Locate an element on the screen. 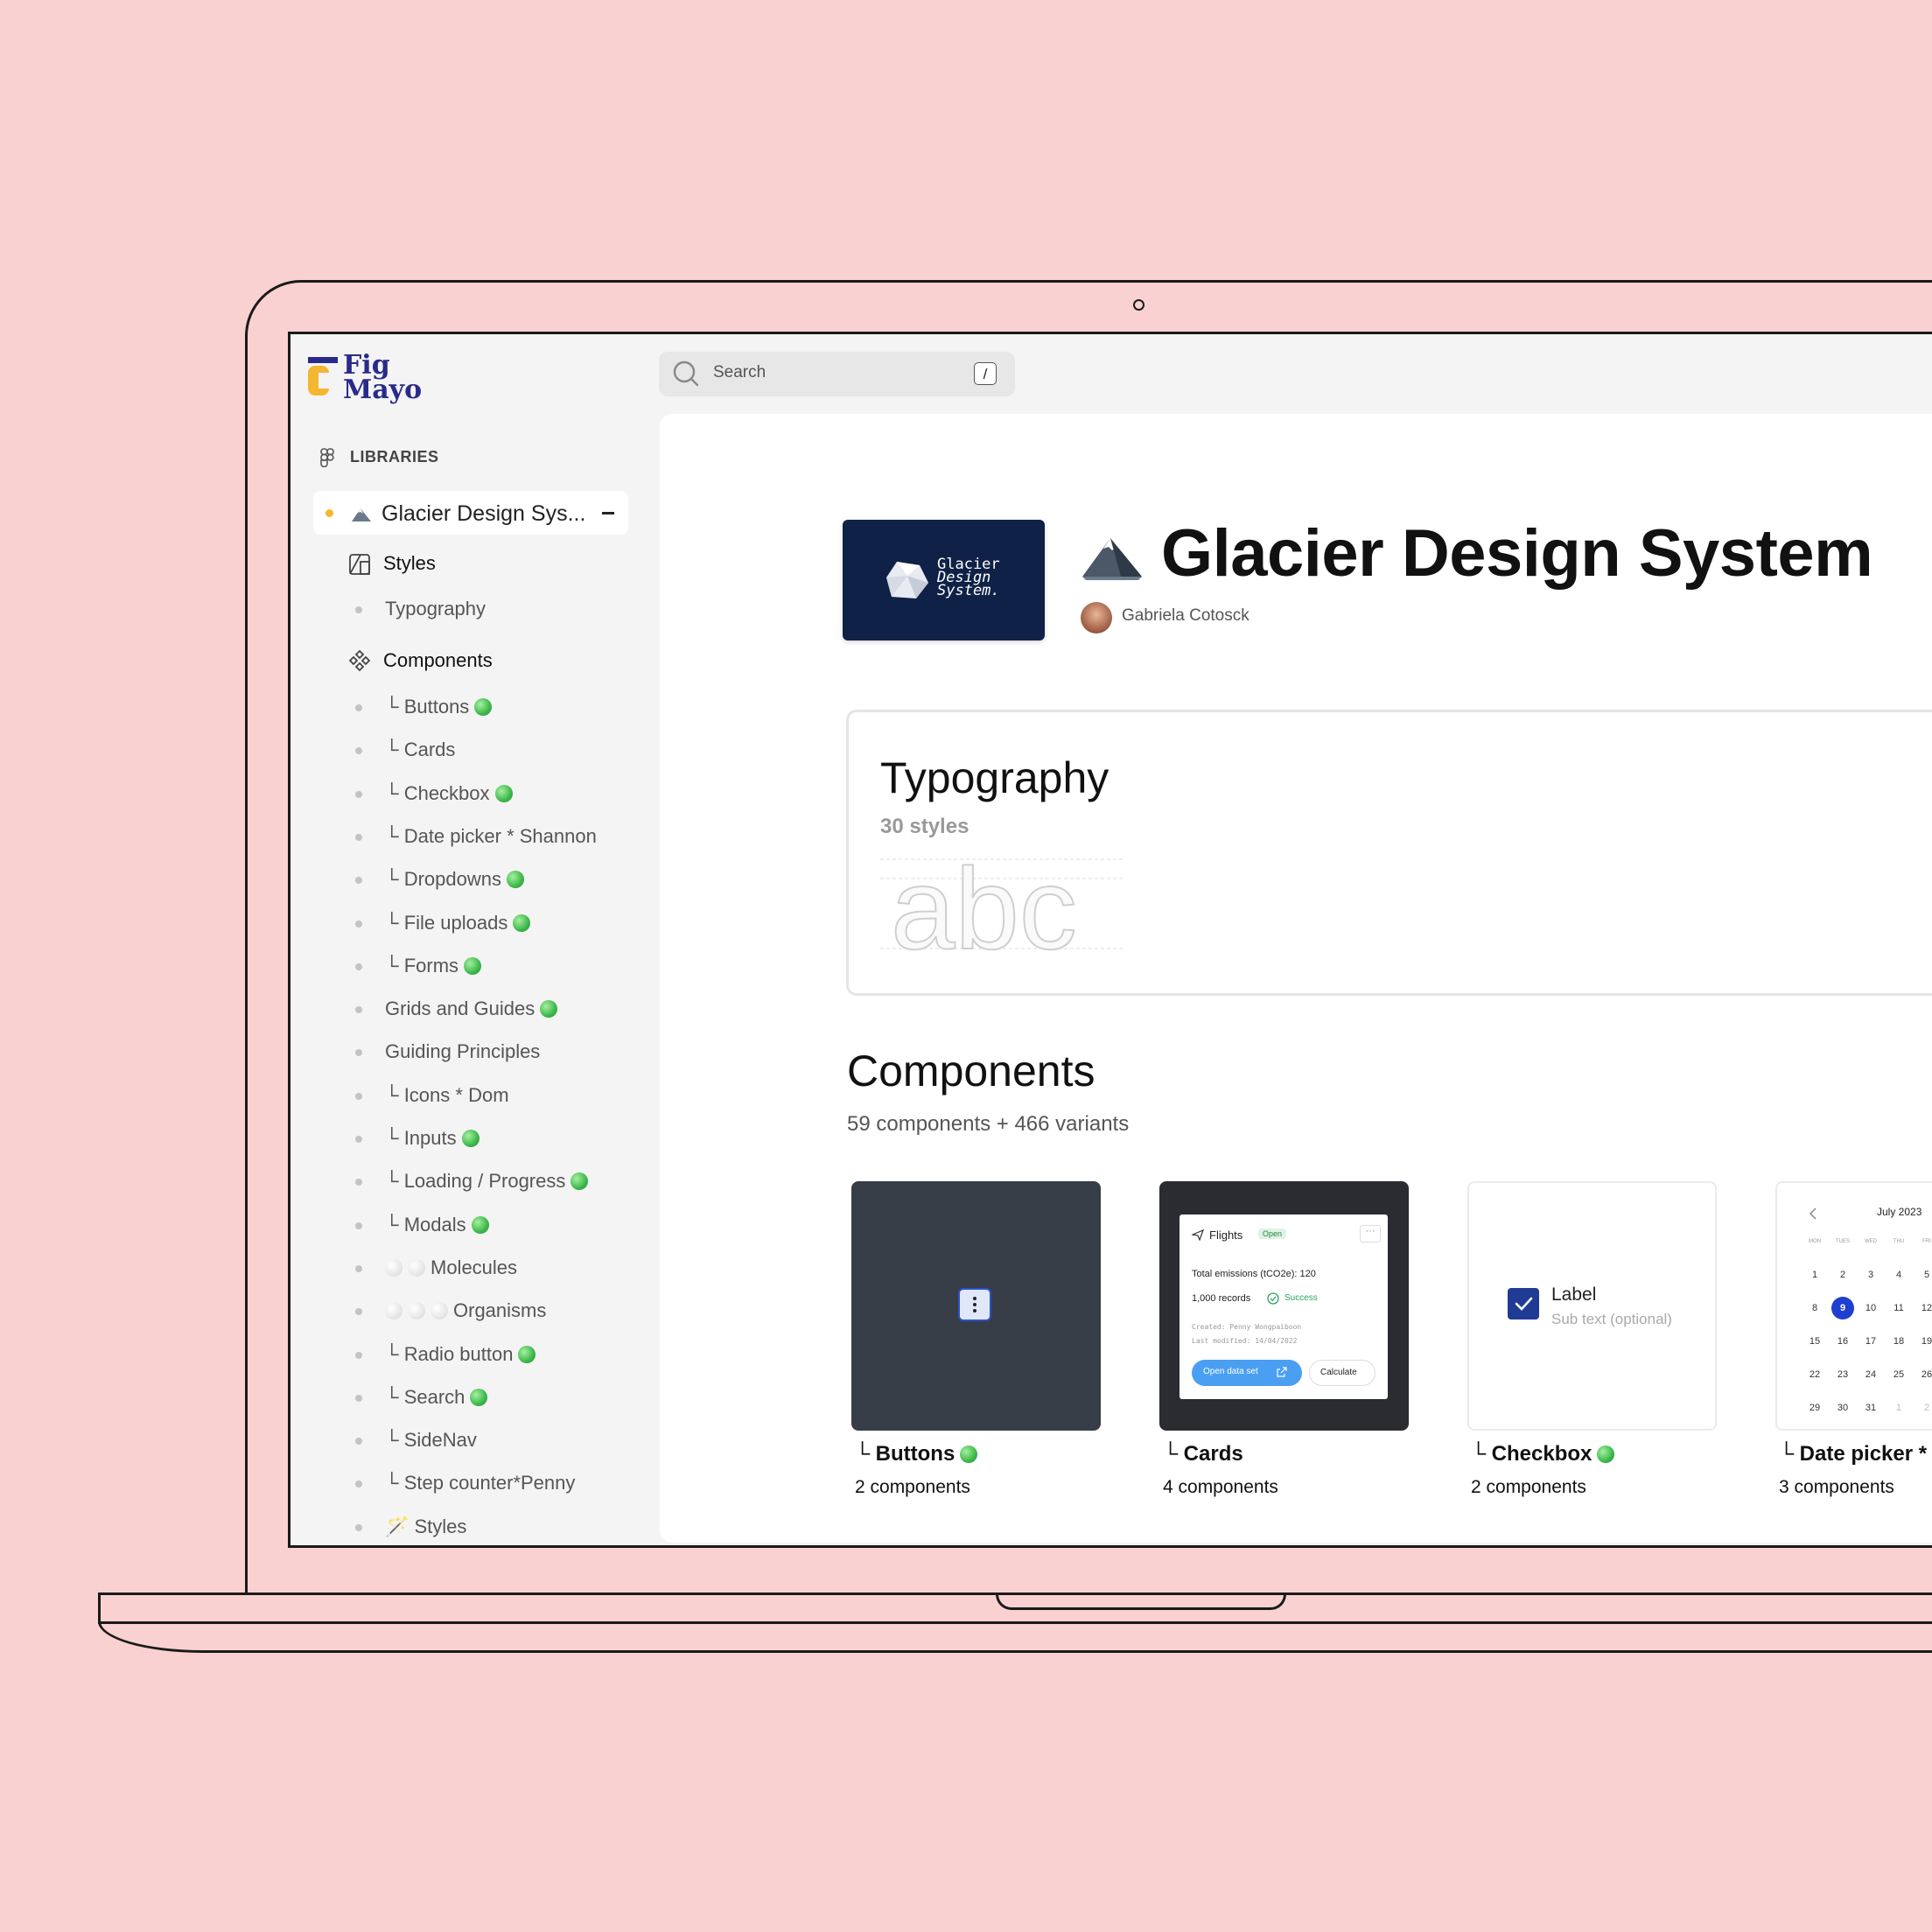 The image size is (1932, 1932). component-tile-name-text: └ Date picker * is located at coordinates (1853, 1454).